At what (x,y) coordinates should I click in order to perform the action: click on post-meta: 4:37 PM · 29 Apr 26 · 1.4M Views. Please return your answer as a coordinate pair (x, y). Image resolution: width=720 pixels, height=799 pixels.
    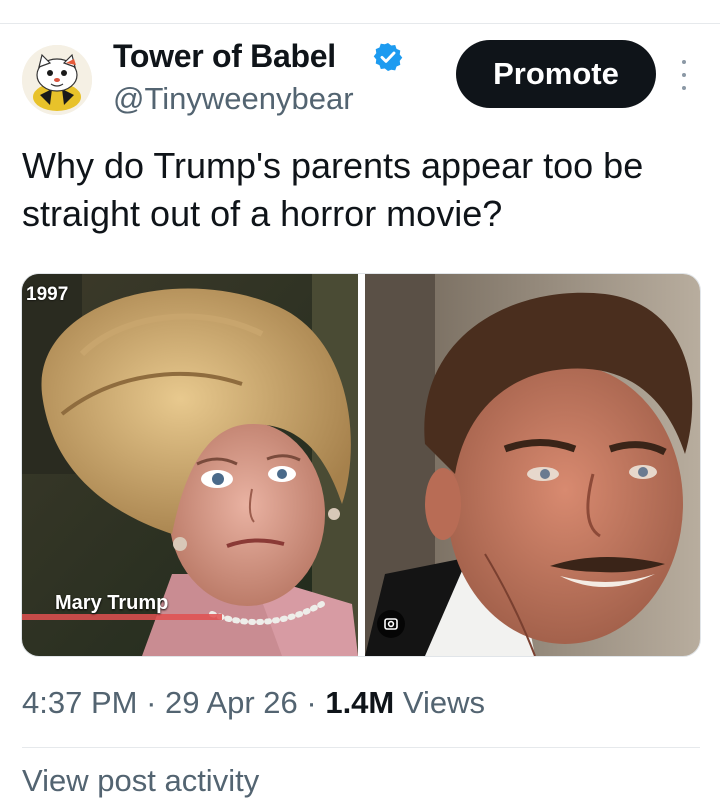
    Looking at the image, I should click on (253, 703).